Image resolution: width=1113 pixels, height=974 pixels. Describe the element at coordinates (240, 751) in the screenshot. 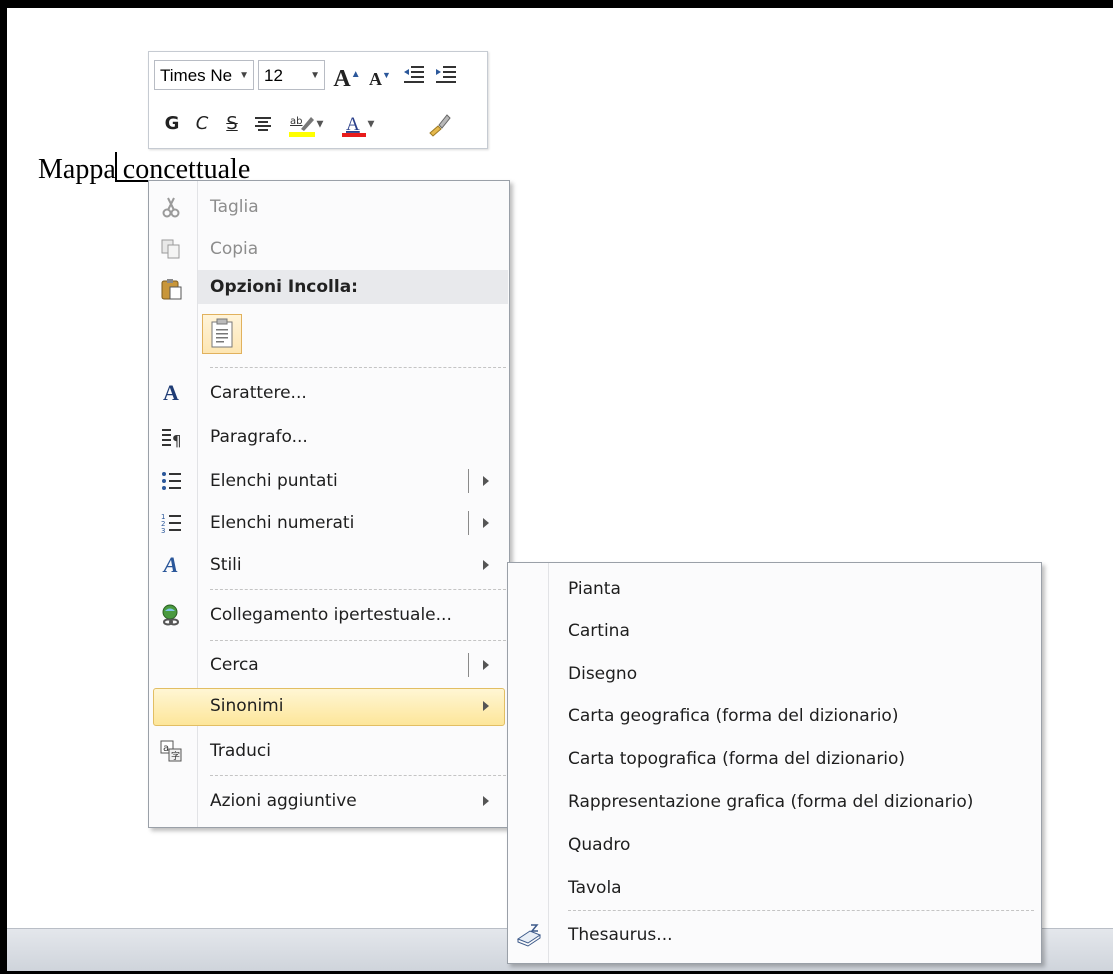

I see `menu-item-label: Traduci` at that location.